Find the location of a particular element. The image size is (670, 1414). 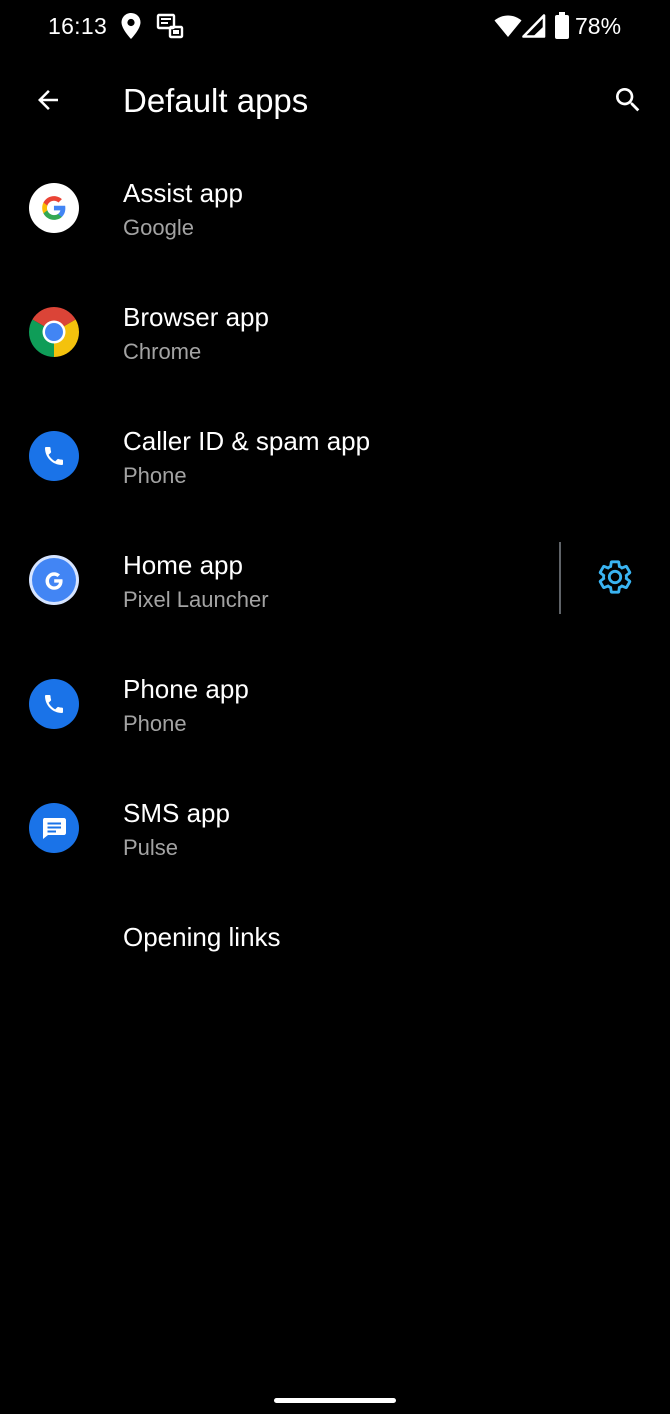

home-app-settings-button is located at coordinates (615, 579).